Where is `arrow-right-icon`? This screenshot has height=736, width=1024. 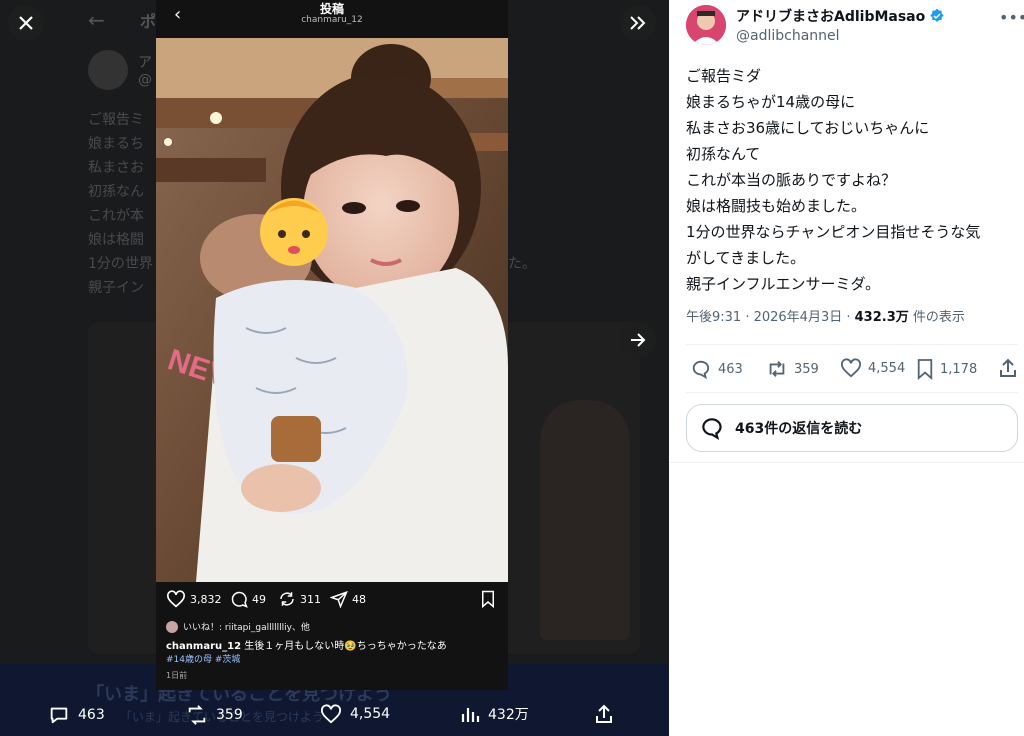 arrow-right-icon is located at coordinates (638, 340).